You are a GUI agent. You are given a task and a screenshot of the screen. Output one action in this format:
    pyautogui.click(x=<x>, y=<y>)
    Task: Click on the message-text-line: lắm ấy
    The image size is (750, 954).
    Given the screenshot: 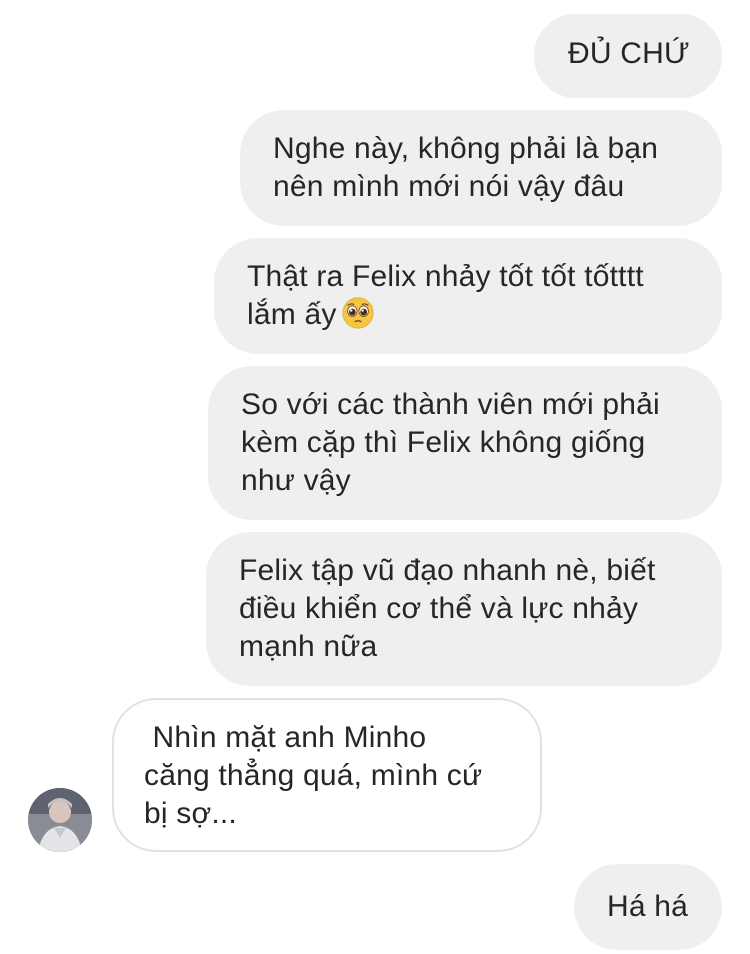 What is the action you would take?
    pyautogui.click(x=292, y=314)
    